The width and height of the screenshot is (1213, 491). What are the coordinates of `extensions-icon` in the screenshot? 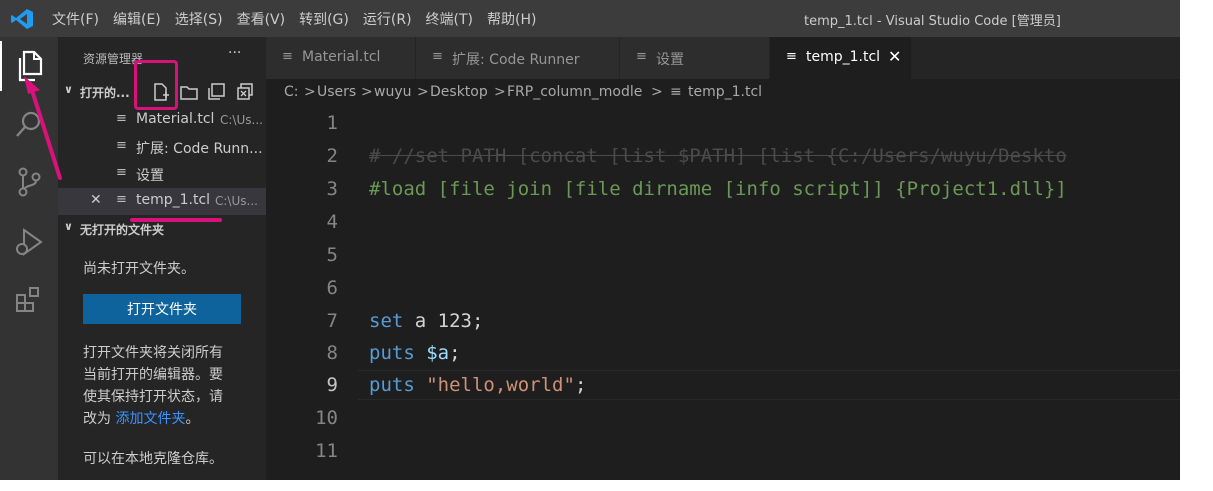 It's located at (27, 299).